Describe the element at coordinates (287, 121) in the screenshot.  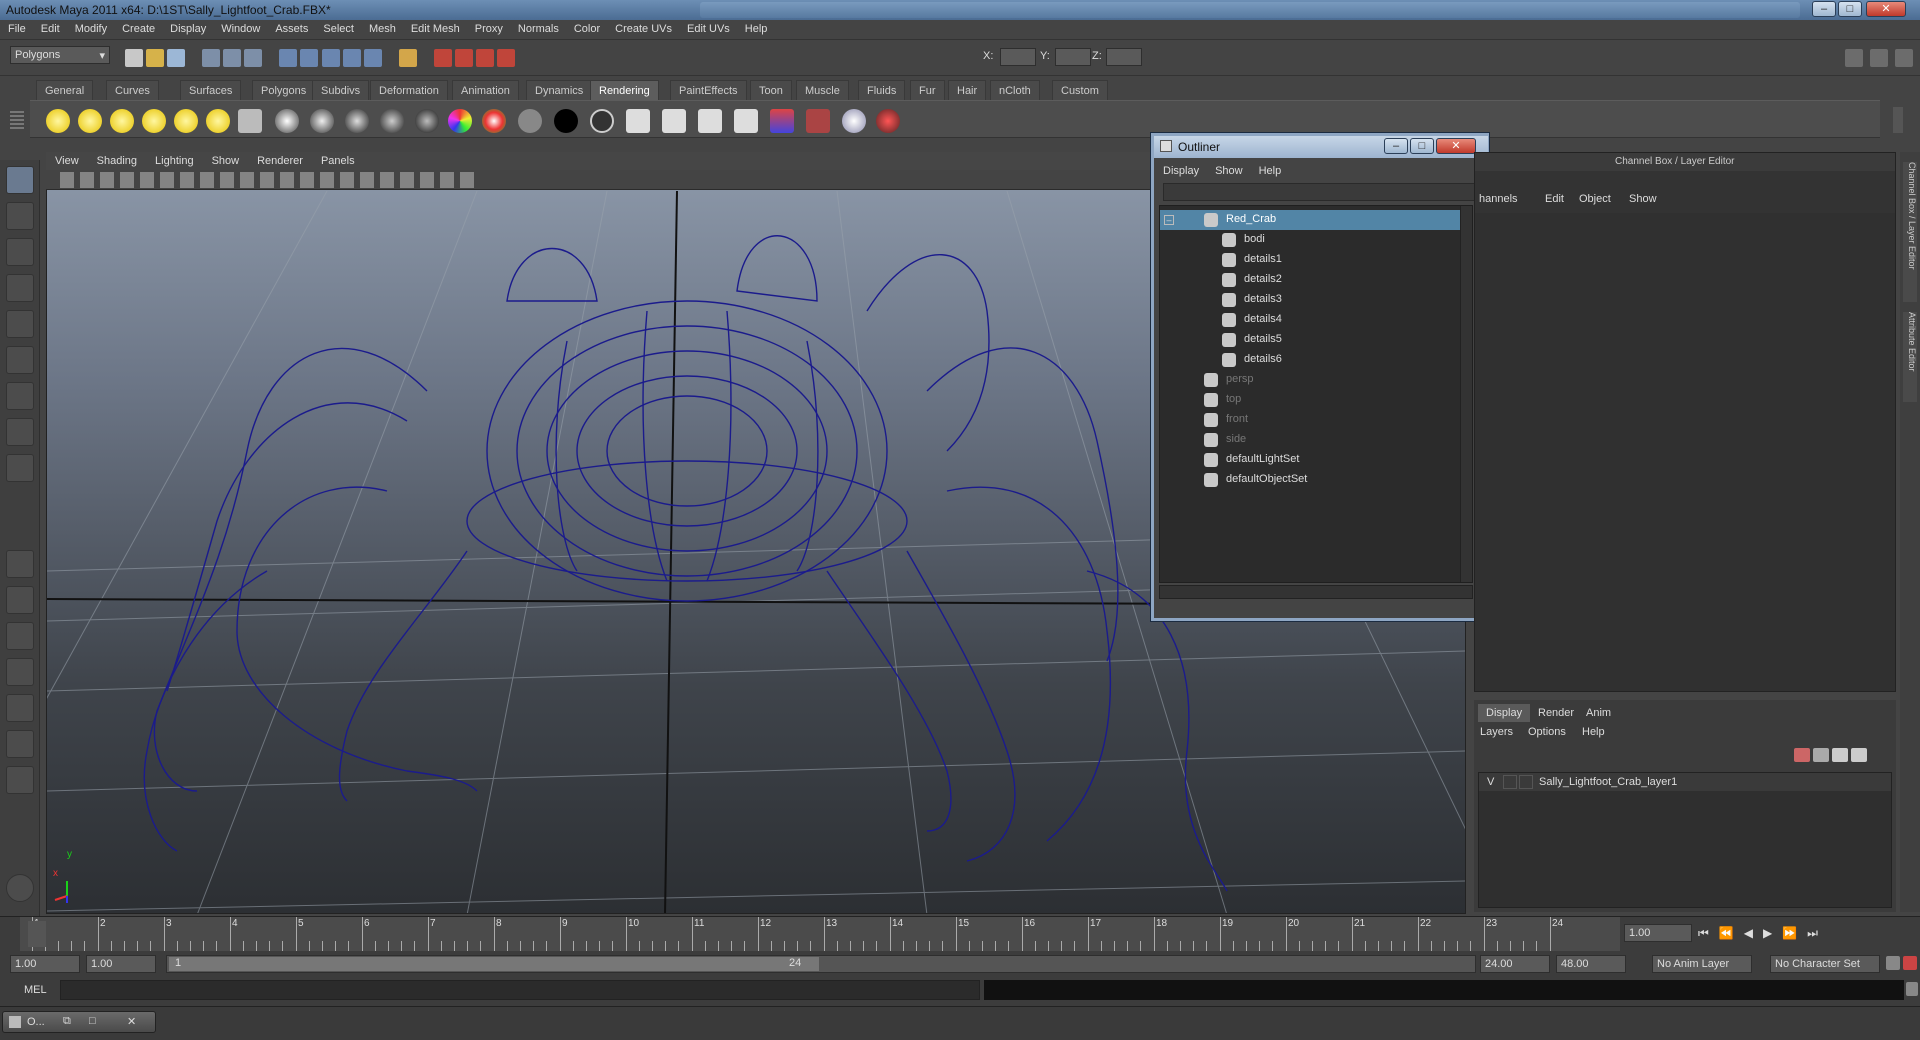
I see `blinn-shader-icon` at that location.